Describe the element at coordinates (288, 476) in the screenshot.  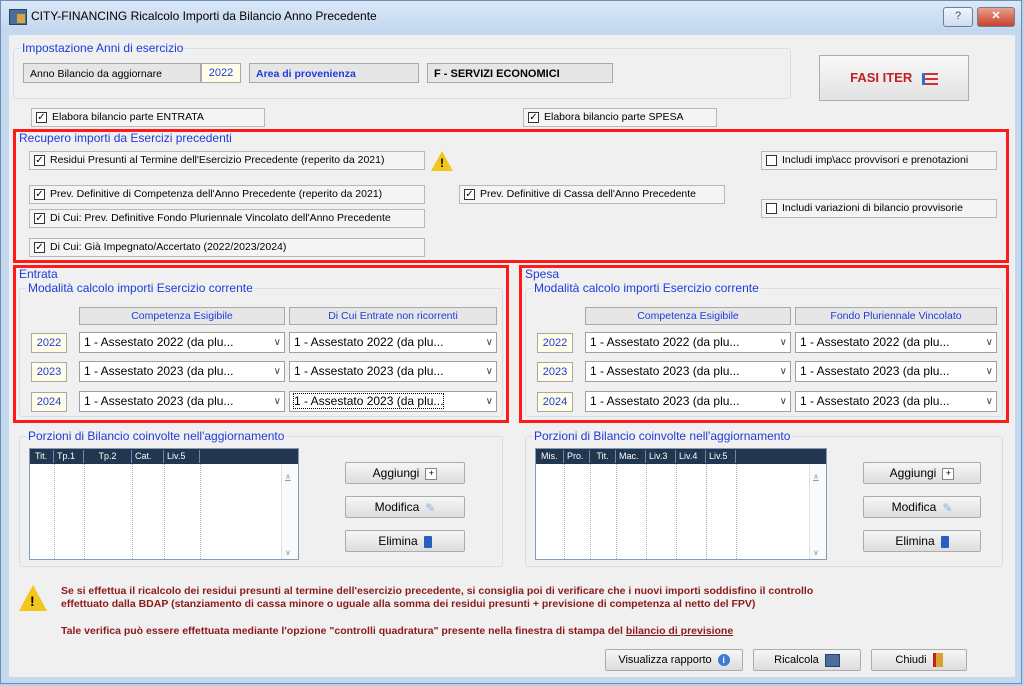
I see `scroll-up-icon: ∧` at that location.